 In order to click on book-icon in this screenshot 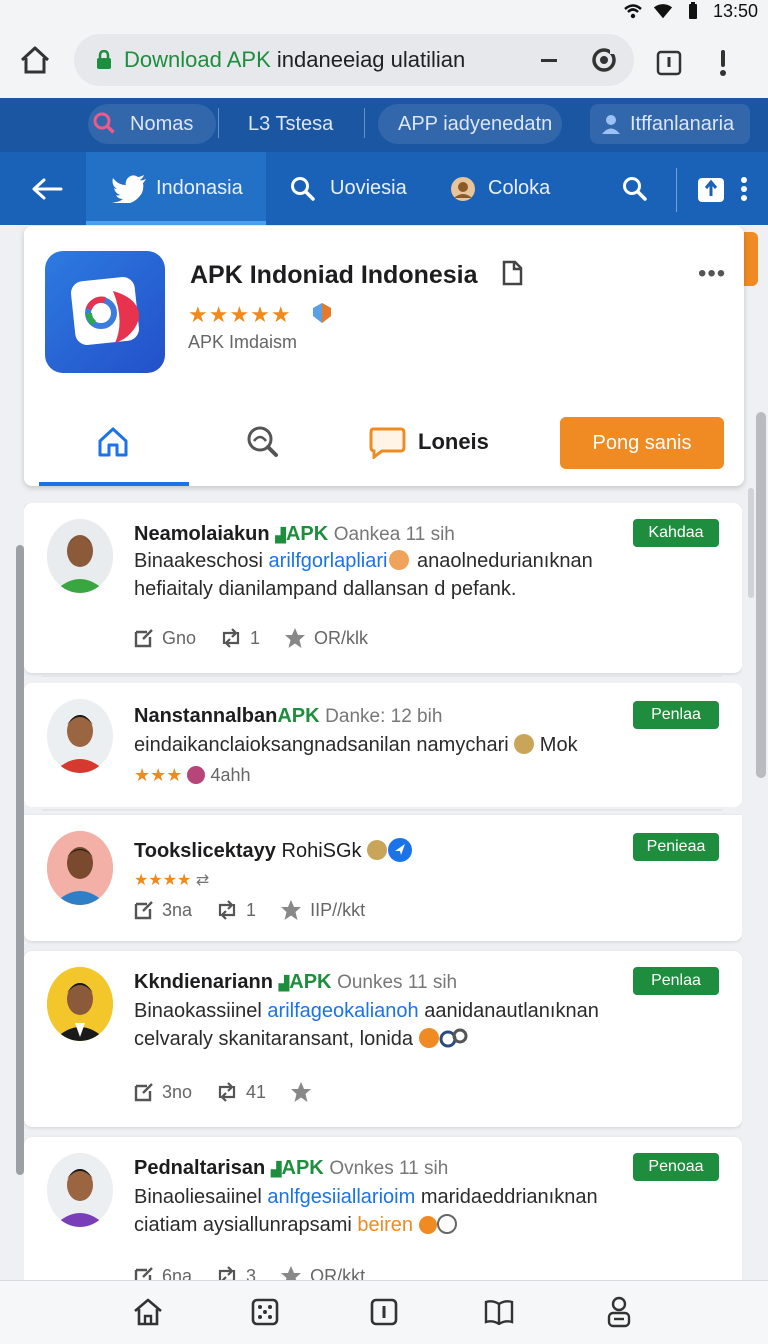, I will do `click(499, 1312)`.